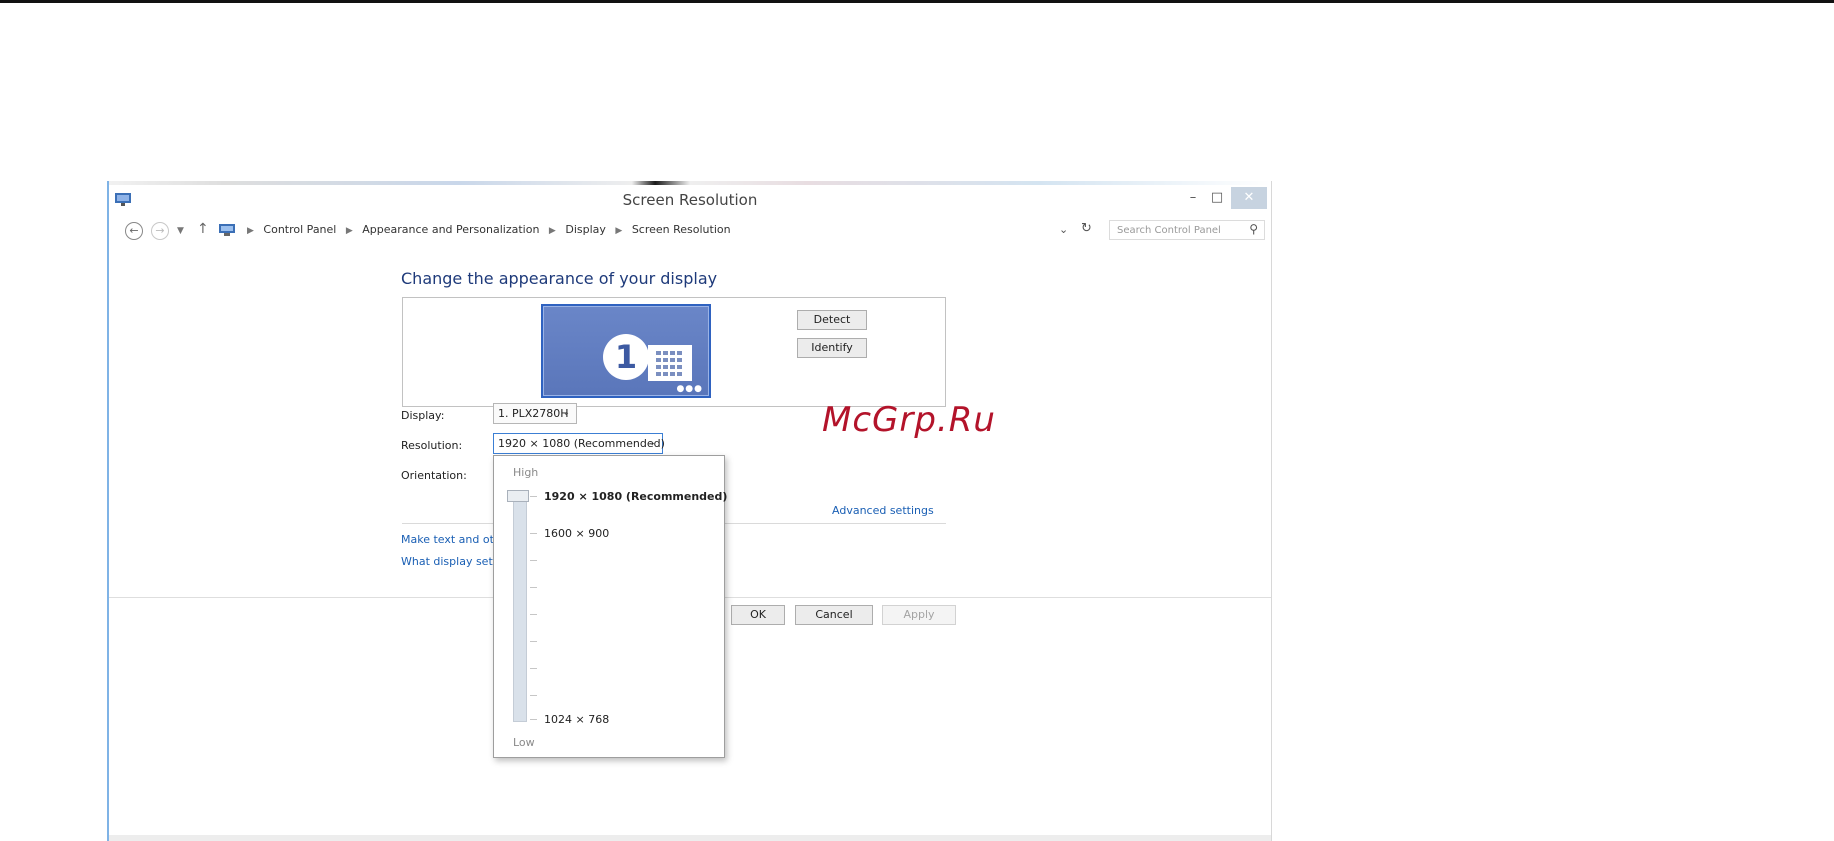 The height and width of the screenshot is (841, 1834). Describe the element at coordinates (626, 357) in the screenshot. I see `monitor-number-badge: 1` at that location.